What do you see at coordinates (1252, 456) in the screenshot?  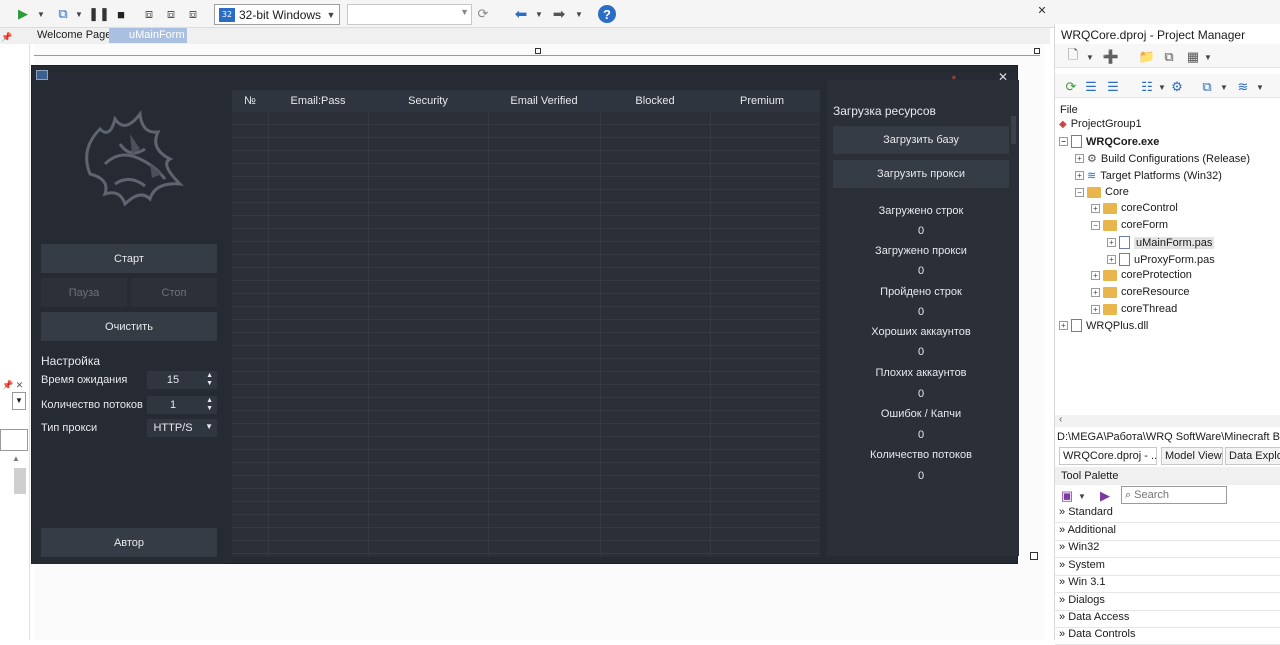 I see `tab-data-explorer: Data Explore` at bounding box center [1252, 456].